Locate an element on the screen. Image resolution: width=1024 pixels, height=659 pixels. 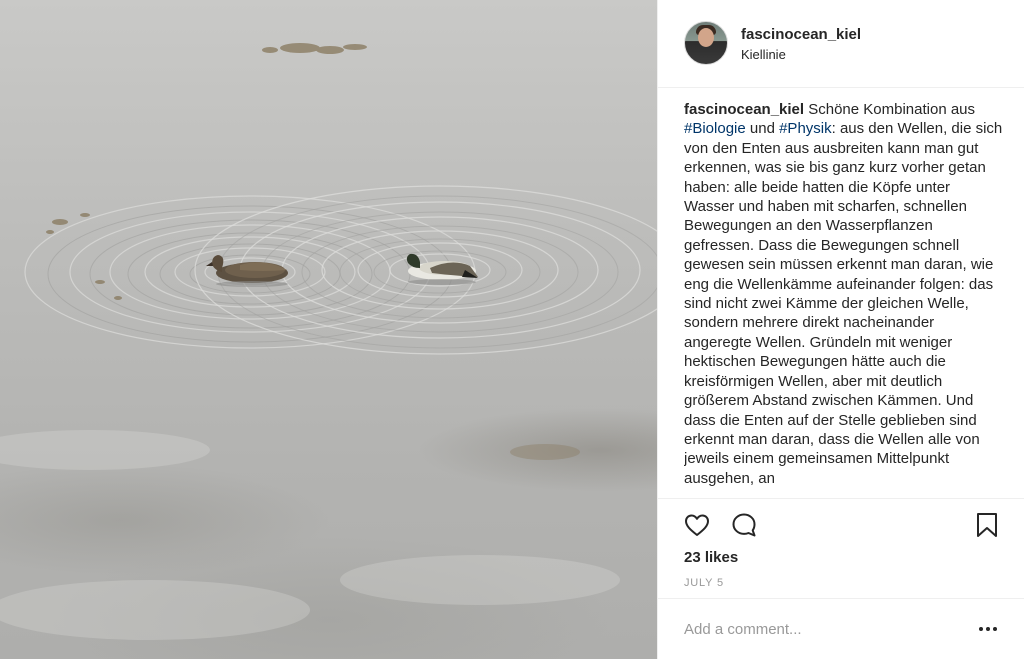
more-options-button is located at coordinates (988, 629).